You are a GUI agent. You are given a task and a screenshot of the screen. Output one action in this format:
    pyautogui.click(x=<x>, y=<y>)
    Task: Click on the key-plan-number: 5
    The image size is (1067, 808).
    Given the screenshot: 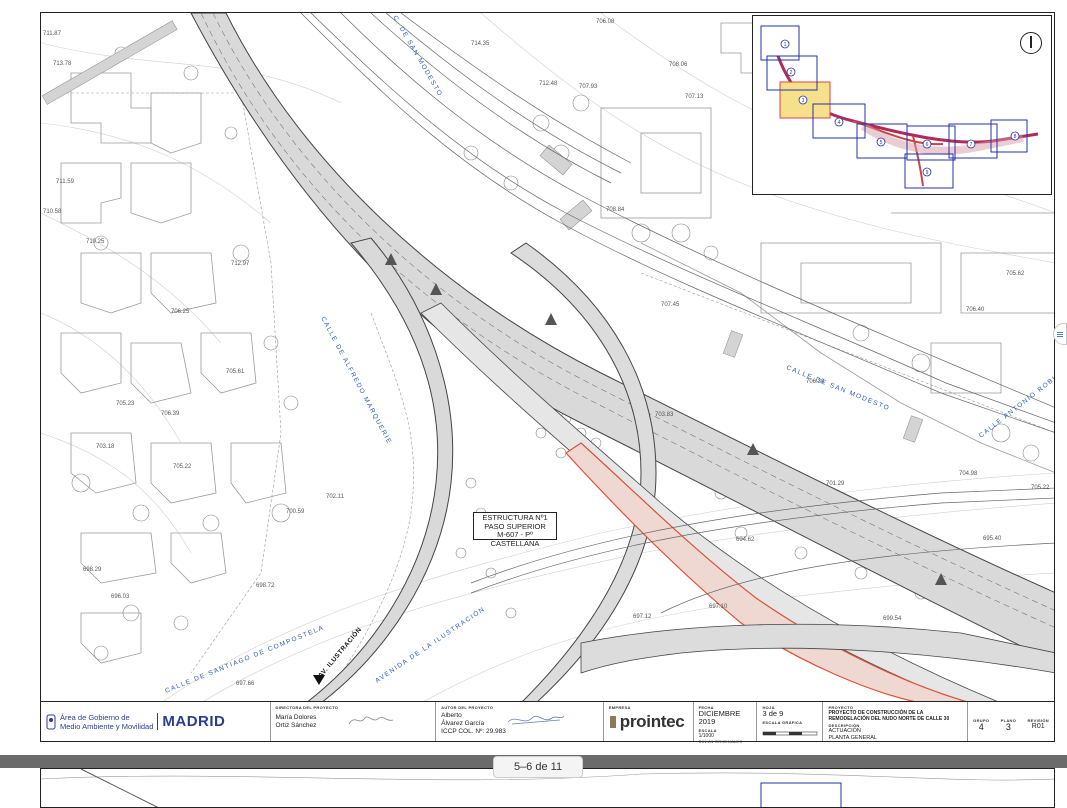 What is the action you would take?
    pyautogui.click(x=881, y=143)
    